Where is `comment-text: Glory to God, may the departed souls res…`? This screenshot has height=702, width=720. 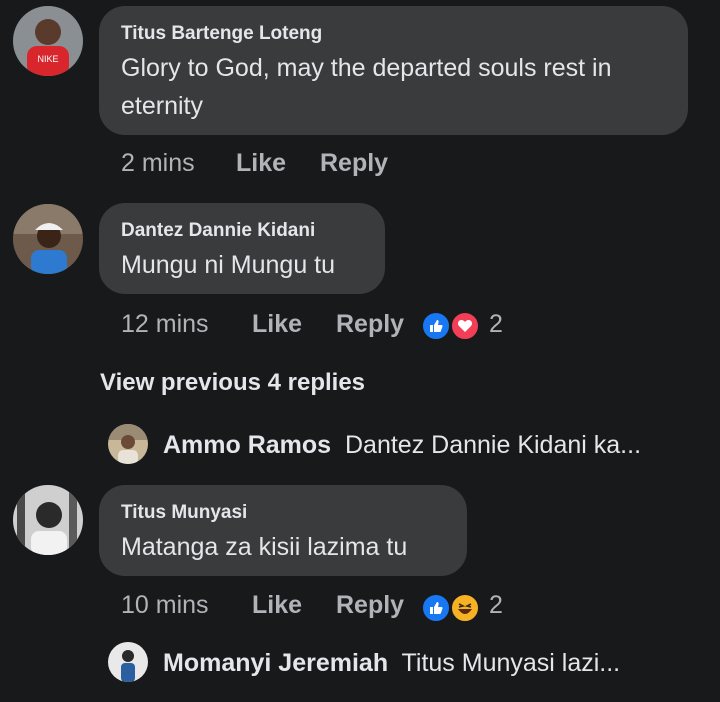 comment-text: Glory to God, may the departed souls res… is located at coordinates (366, 87).